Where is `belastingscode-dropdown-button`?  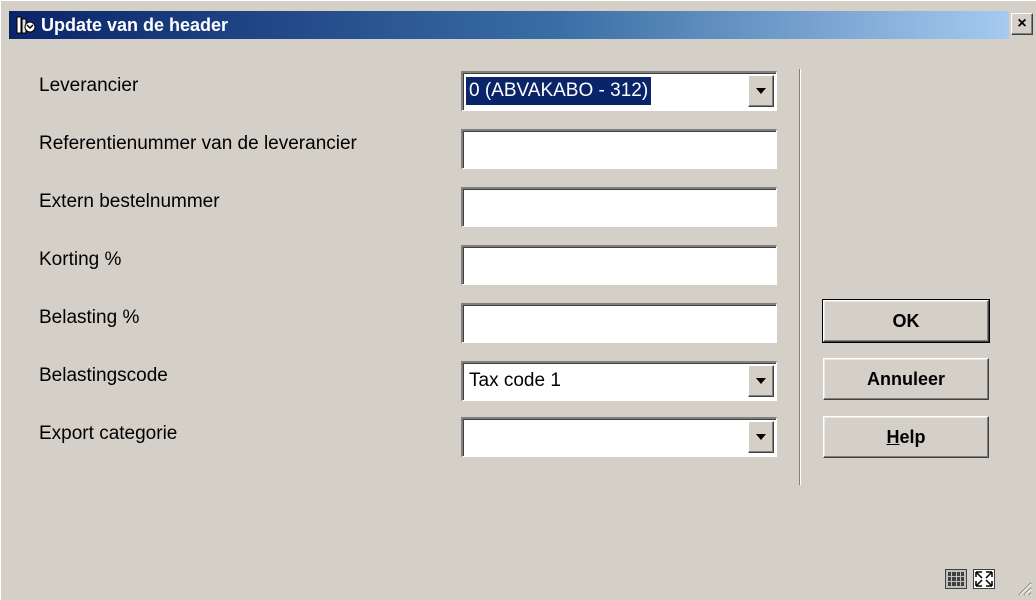
belastingscode-dropdown-button is located at coordinates (761, 381).